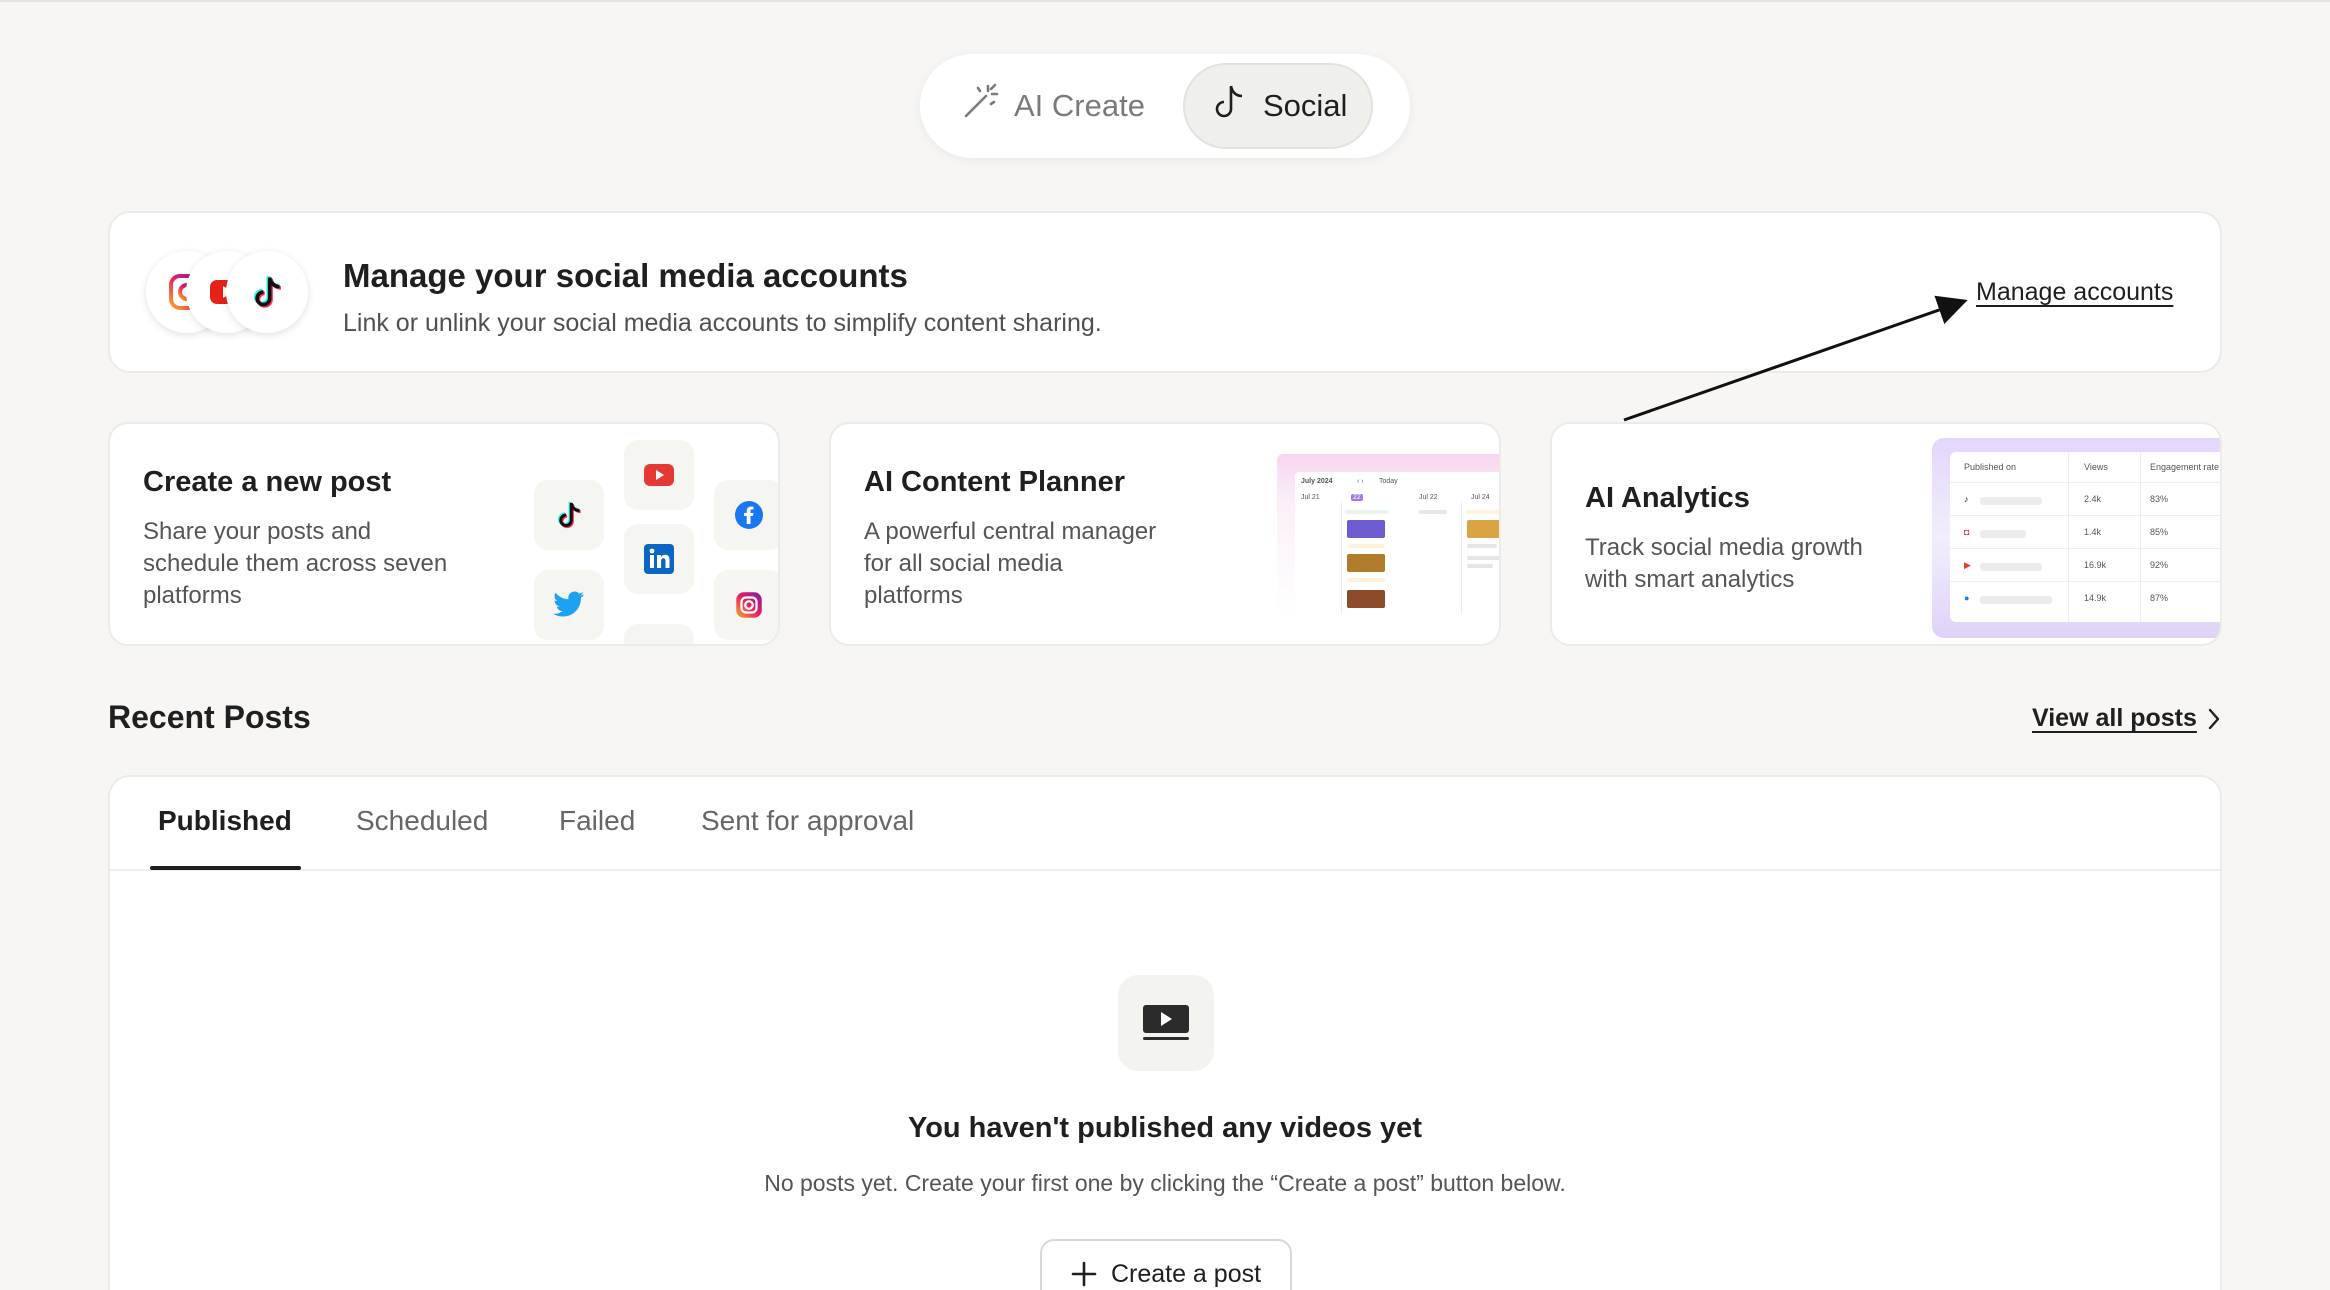 The width and height of the screenshot is (2330, 1290). What do you see at coordinates (2095, 598) in the screenshot?
I see `views-value: 14.9k` at bounding box center [2095, 598].